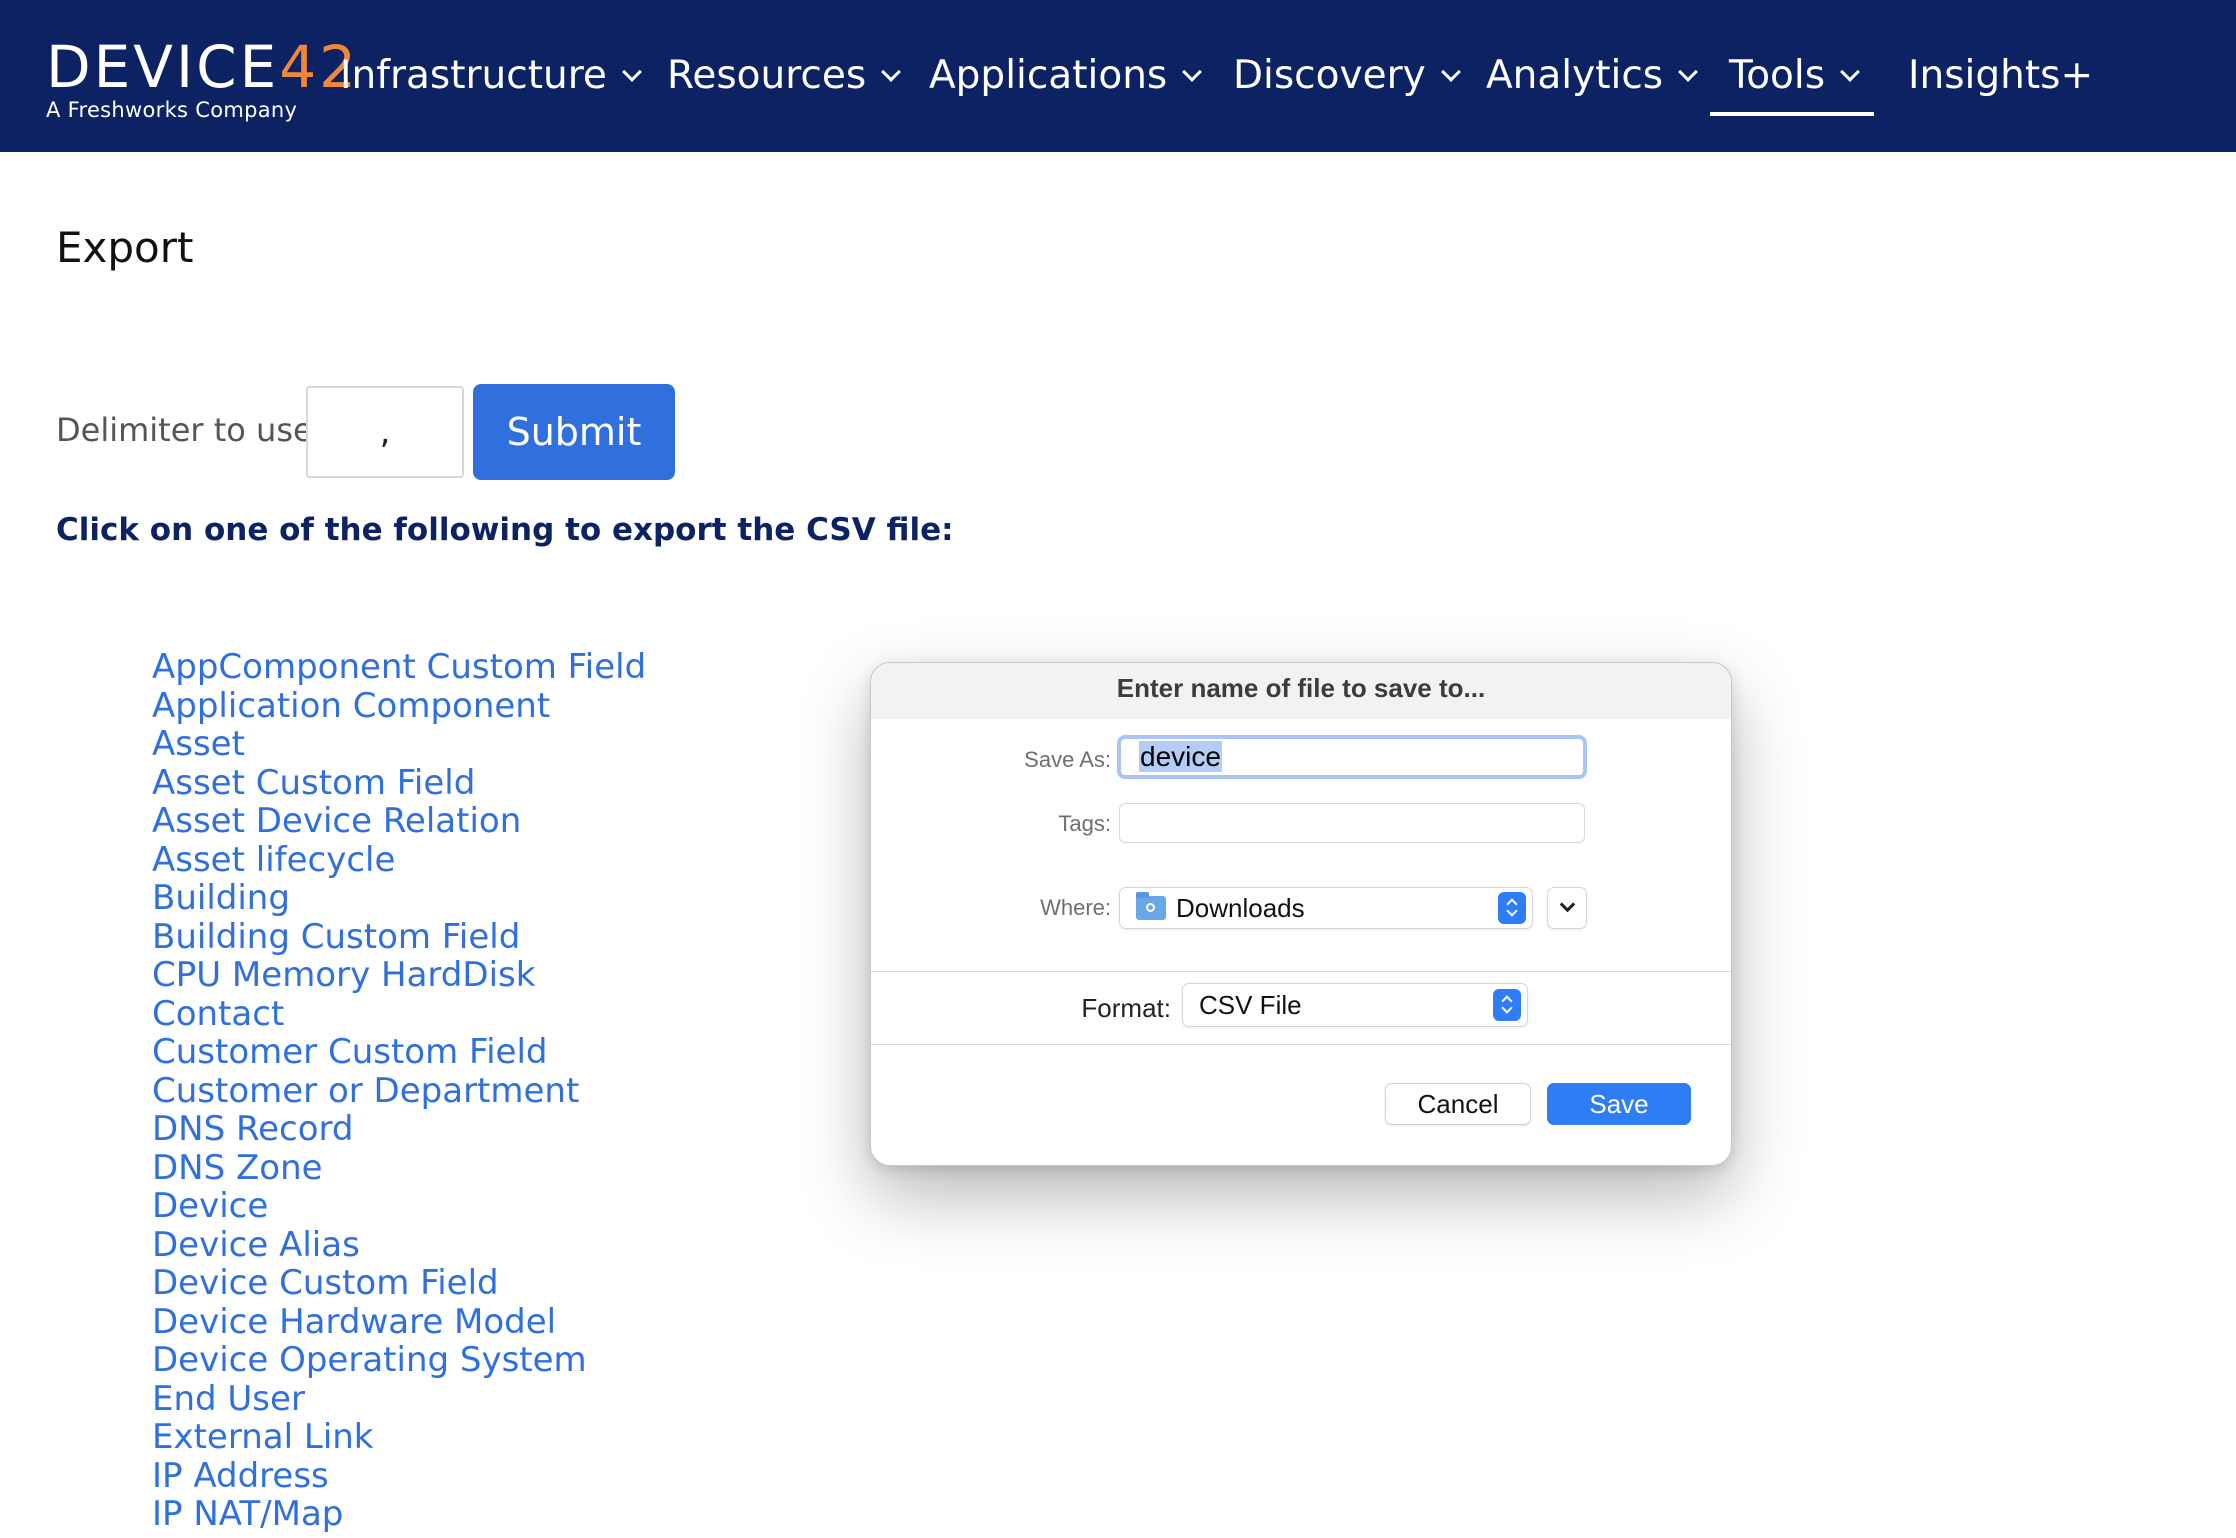 The width and height of the screenshot is (2236, 1538). What do you see at coordinates (473, 75) in the screenshot?
I see `nav-label: Infrastructure` at bounding box center [473, 75].